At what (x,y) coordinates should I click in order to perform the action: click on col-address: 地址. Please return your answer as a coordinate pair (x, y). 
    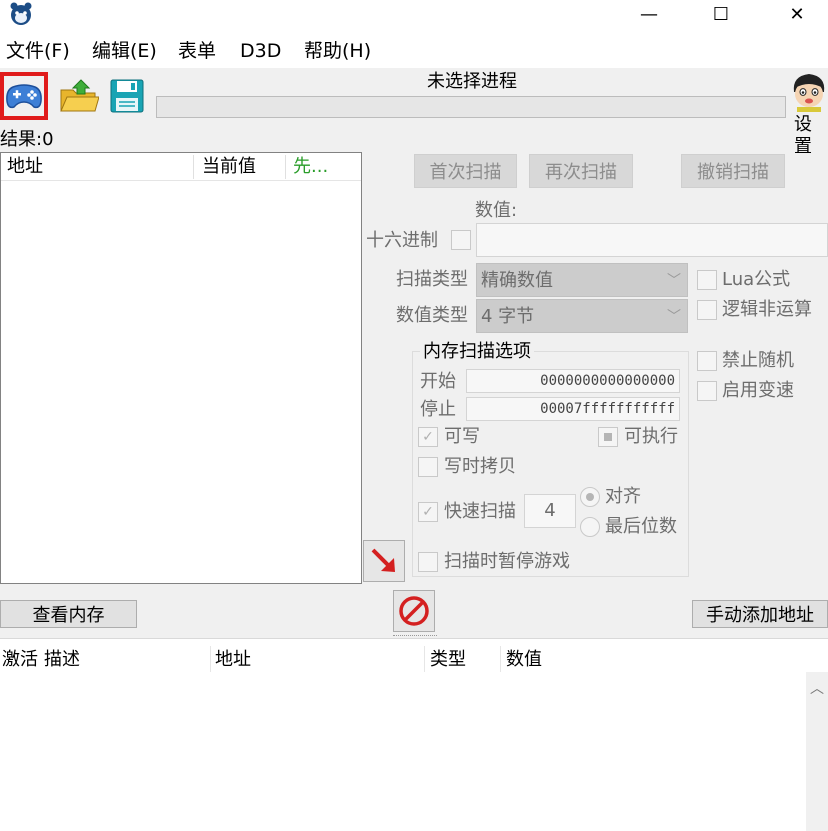
    Looking at the image, I should click on (25, 167).